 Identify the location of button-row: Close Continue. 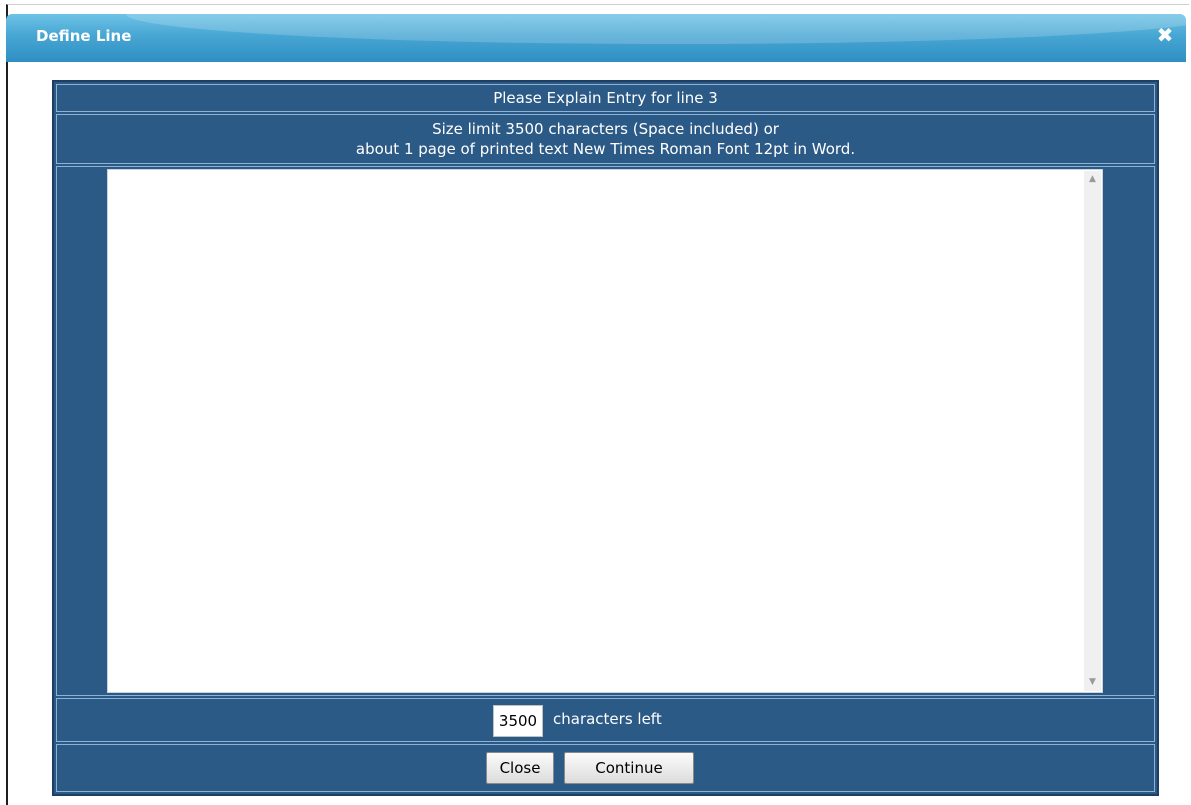
(605, 768).